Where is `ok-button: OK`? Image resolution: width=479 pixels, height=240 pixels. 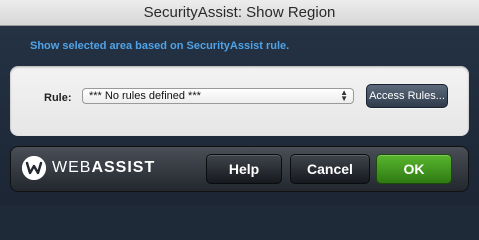
ok-button: OK is located at coordinates (414, 169).